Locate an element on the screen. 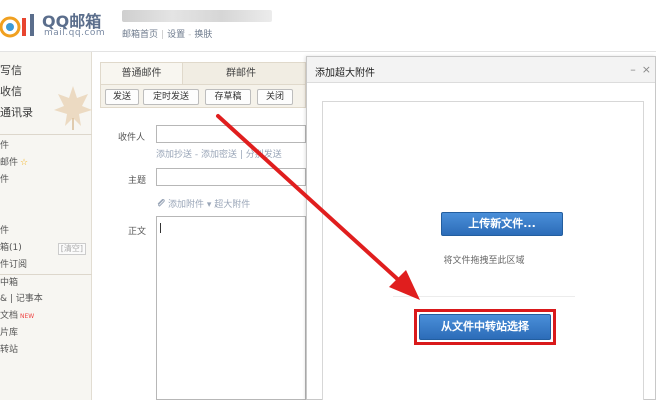 The height and width of the screenshot is (400, 656). subject-field is located at coordinates (231, 177).